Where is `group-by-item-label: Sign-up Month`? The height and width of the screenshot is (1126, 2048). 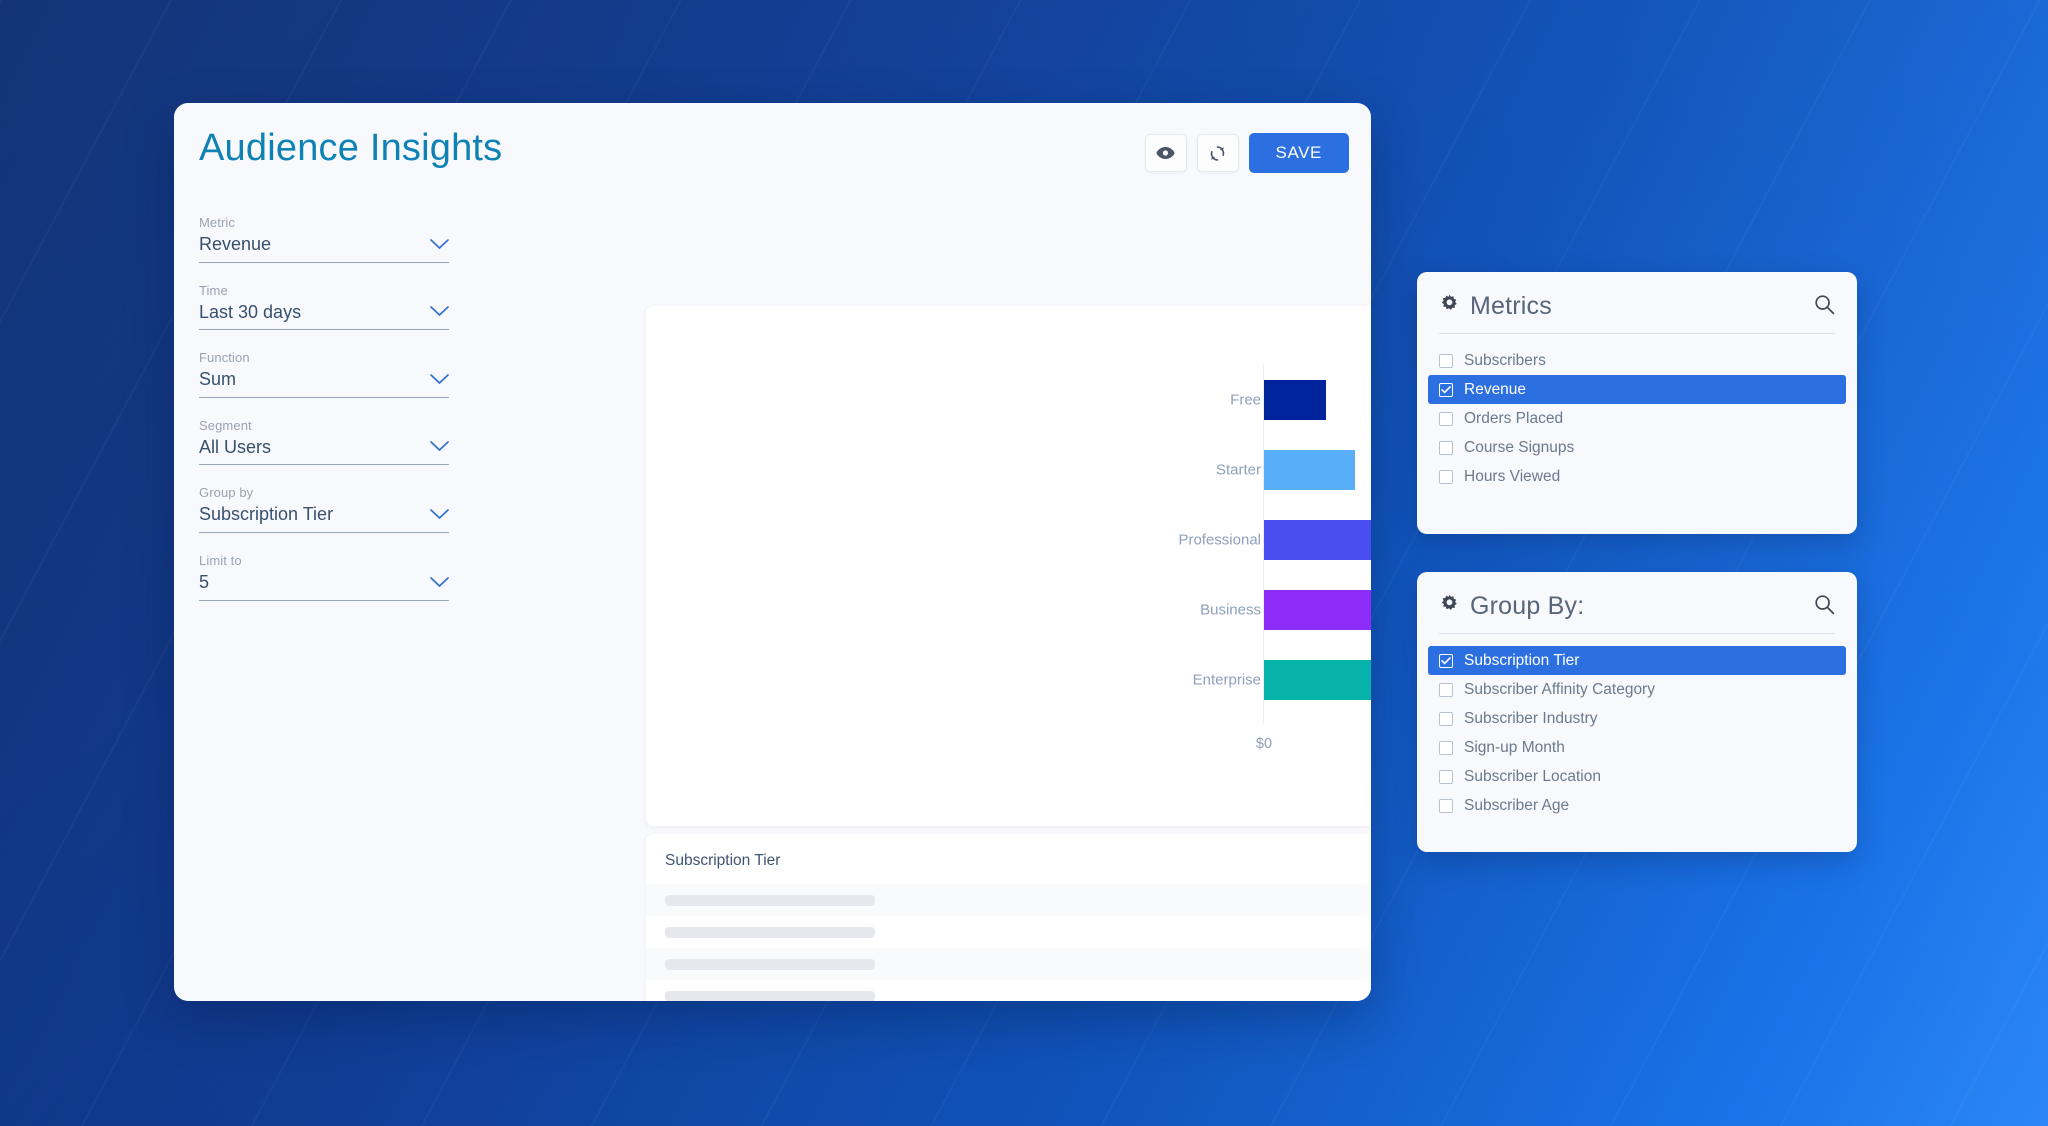
group-by-item-label: Sign-up Month is located at coordinates (1514, 747).